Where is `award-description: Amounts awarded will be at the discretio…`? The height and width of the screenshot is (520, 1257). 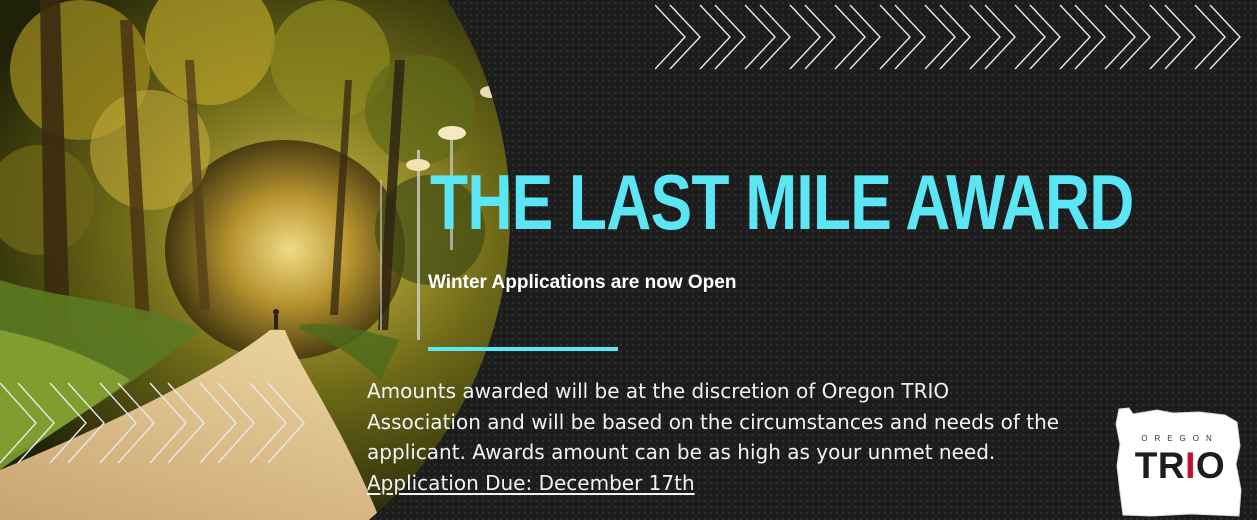
award-description: Amounts awarded will be at the discretio… is located at coordinates (717, 437).